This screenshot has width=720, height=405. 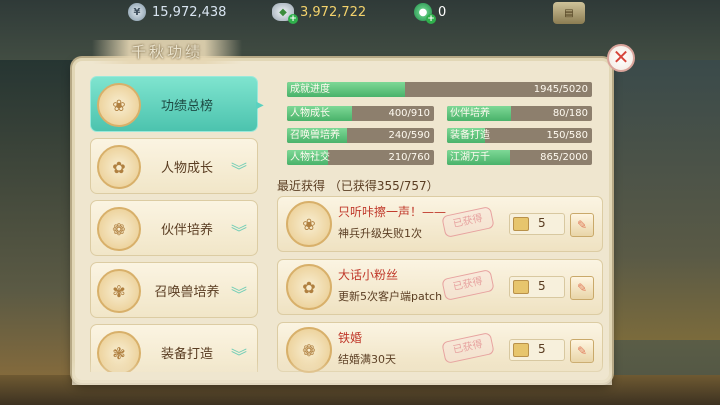 I want to click on achievement-desc: 神兵升级失败1次, so click(x=380, y=233).